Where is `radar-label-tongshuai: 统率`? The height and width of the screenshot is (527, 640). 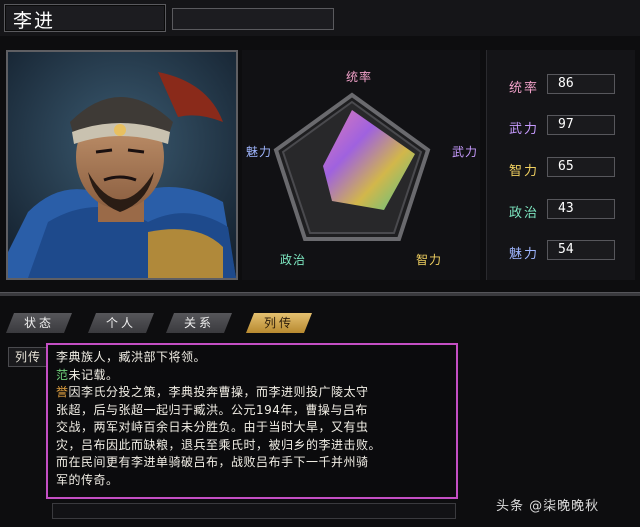
radar-label-tongshuai: 统率 is located at coordinates (359, 77).